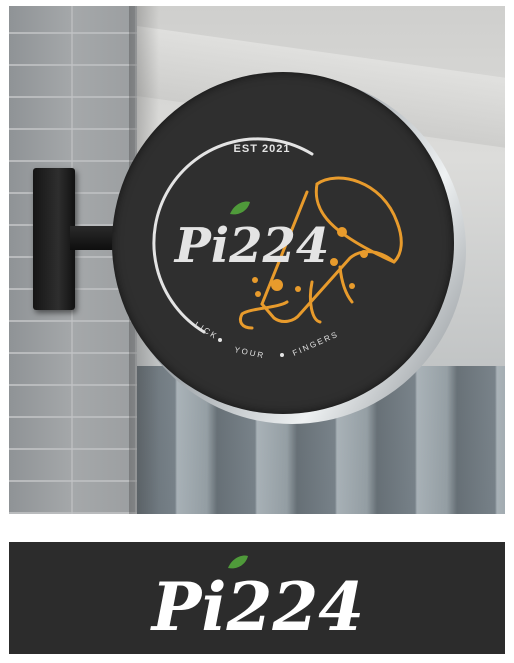 This screenshot has width=514, height=663. What do you see at coordinates (250, 352) in the screenshot?
I see `tagline-word-2: YOUR` at bounding box center [250, 352].